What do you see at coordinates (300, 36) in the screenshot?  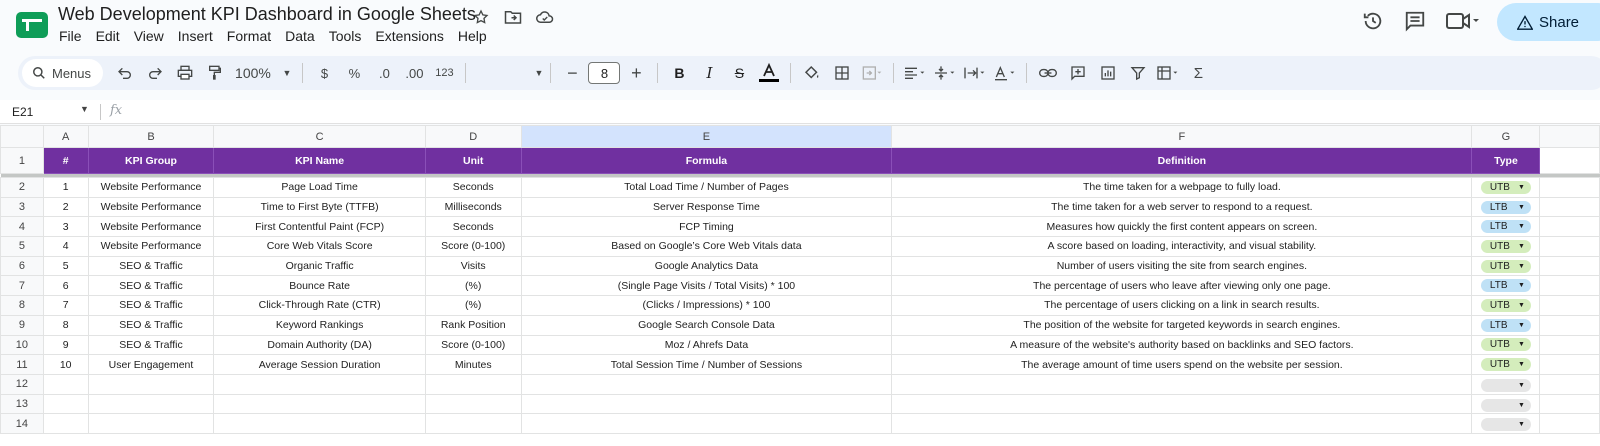 I see `menu-data: Data` at bounding box center [300, 36].